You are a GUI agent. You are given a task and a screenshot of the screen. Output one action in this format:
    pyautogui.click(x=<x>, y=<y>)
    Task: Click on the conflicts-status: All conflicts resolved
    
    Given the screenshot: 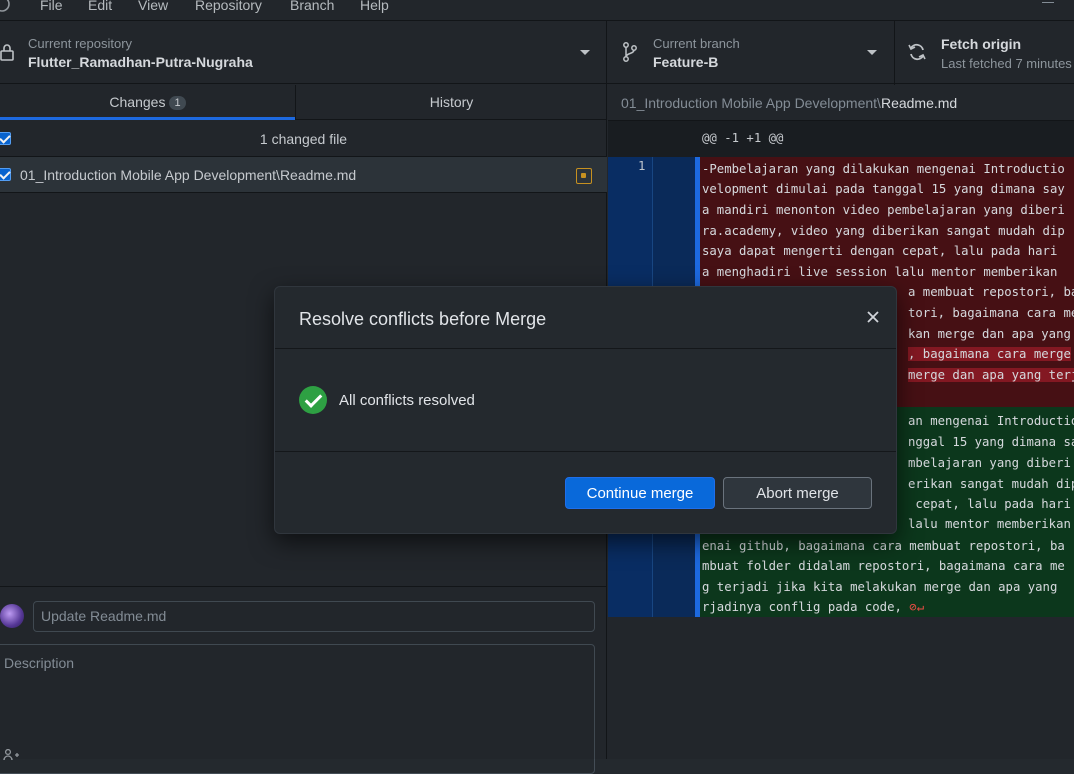 What is the action you would take?
    pyautogui.click(x=407, y=400)
    